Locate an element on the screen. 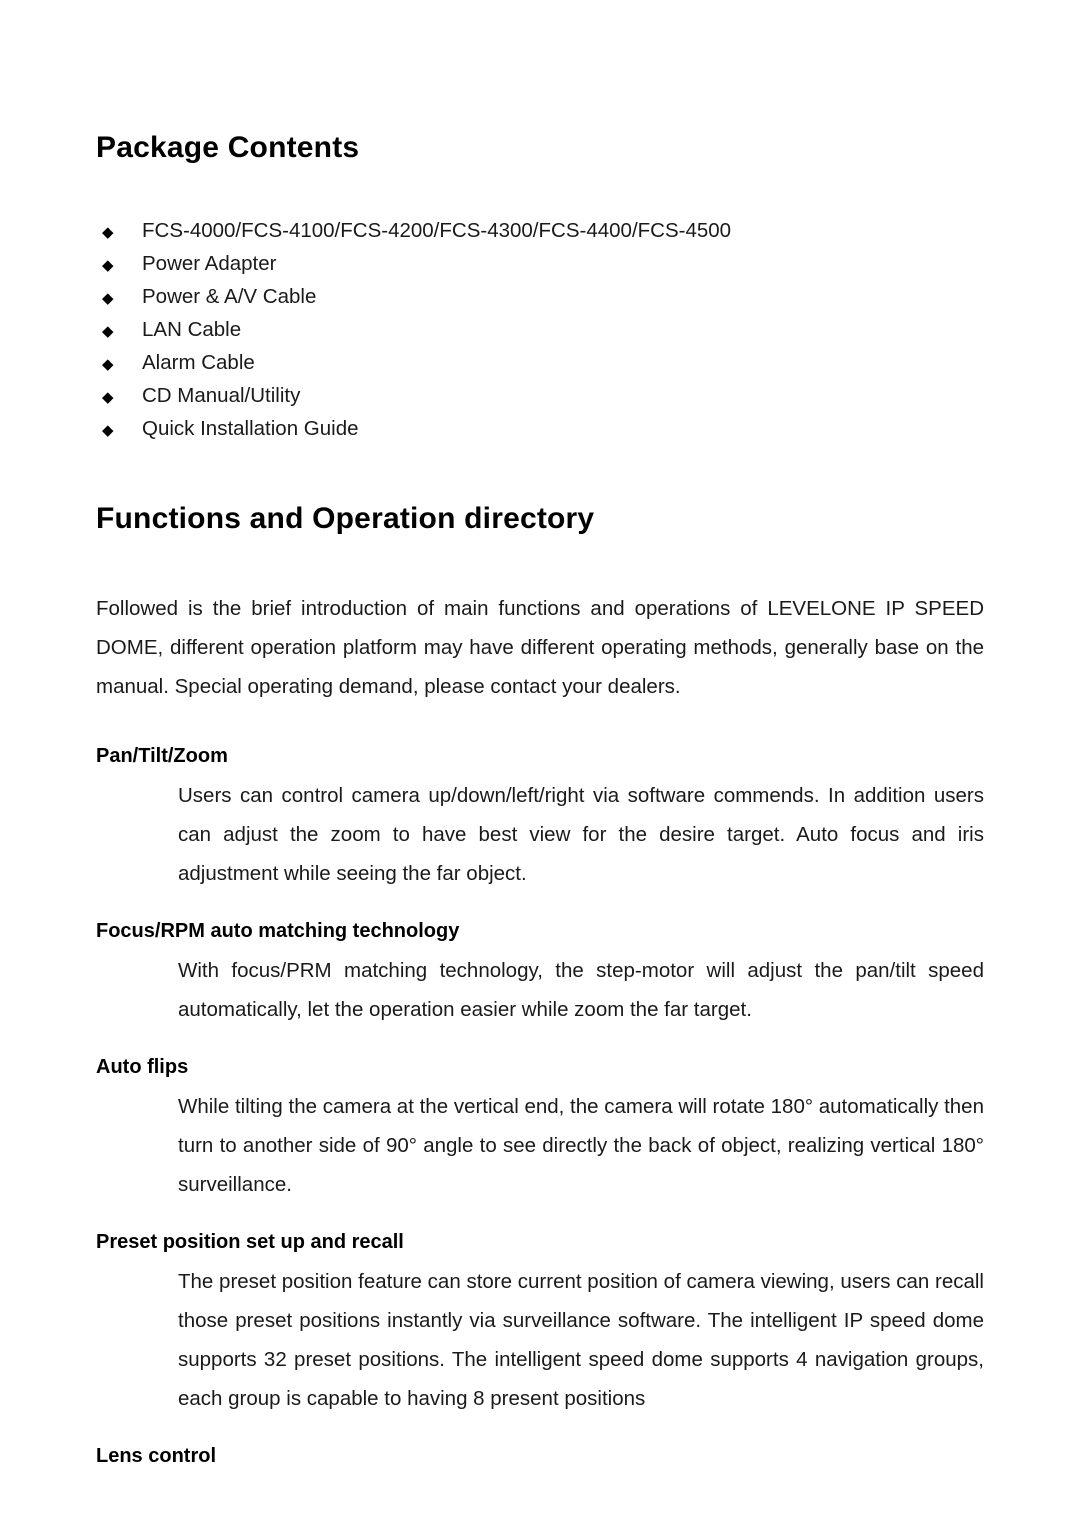 The image size is (1080, 1527). feature-title: Lens control is located at coordinates (156, 1456).